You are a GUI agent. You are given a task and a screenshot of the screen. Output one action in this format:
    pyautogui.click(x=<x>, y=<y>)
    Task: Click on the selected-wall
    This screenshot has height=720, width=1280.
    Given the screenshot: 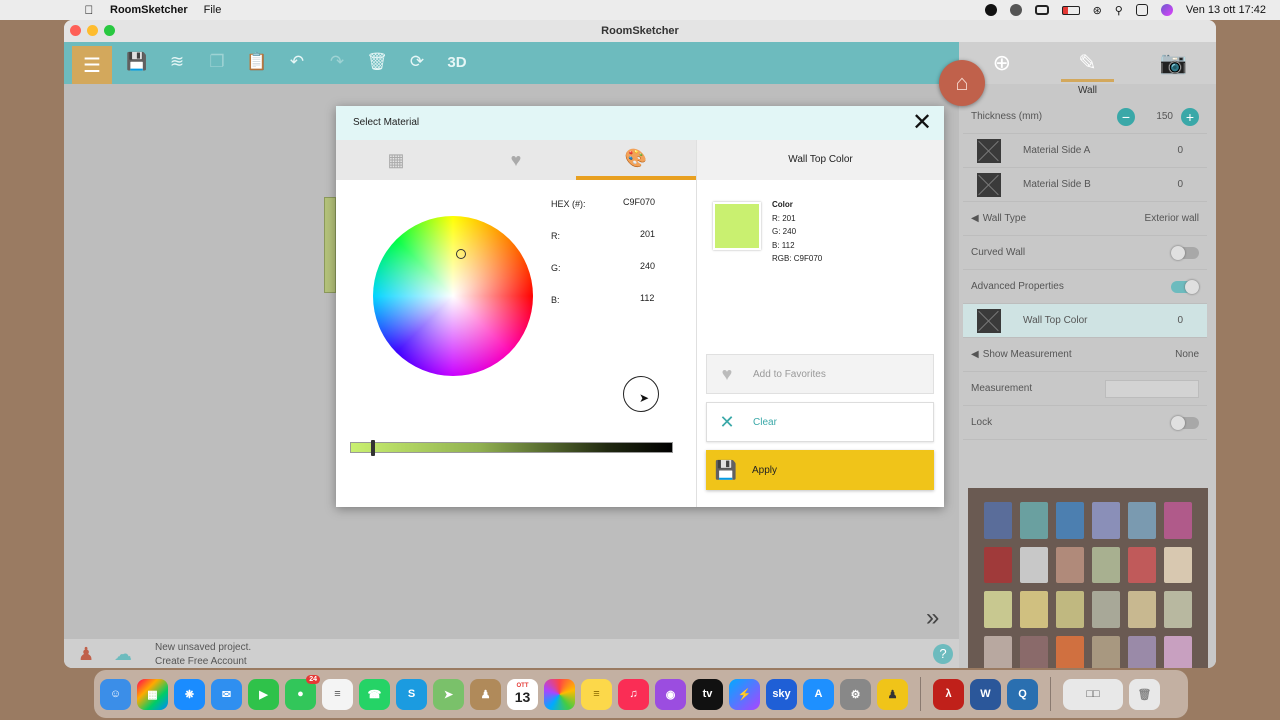 What is the action you would take?
    pyautogui.click(x=330, y=245)
    